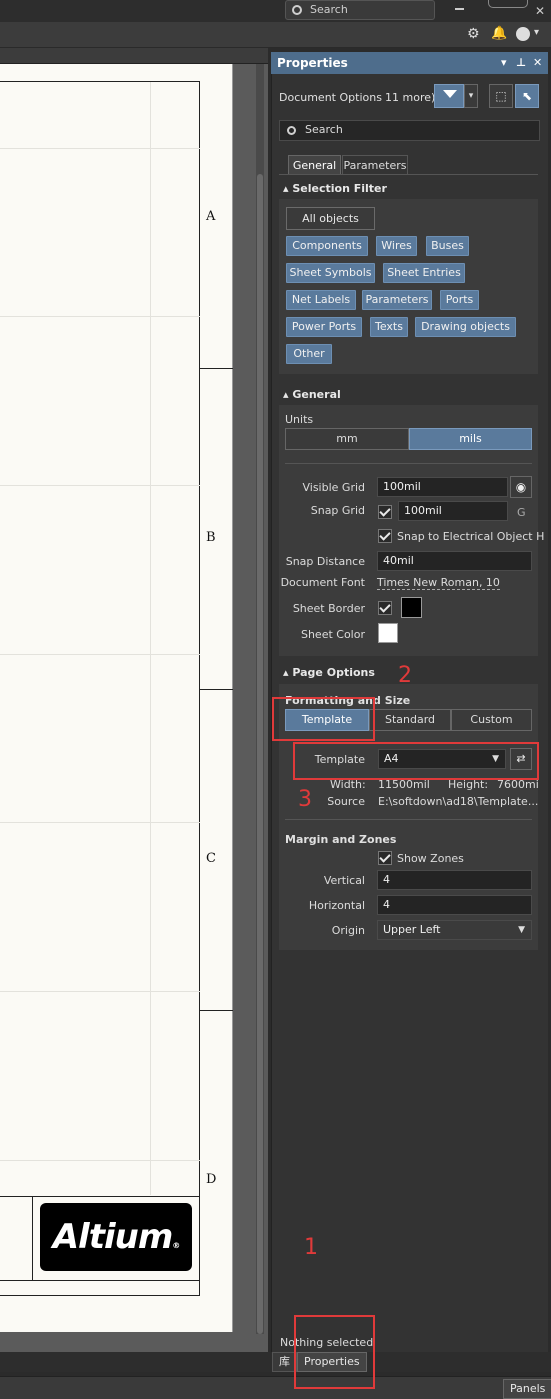 The width and height of the screenshot is (551, 1399). What do you see at coordinates (409, 130) in the screenshot?
I see `panel-search-input: Search` at bounding box center [409, 130].